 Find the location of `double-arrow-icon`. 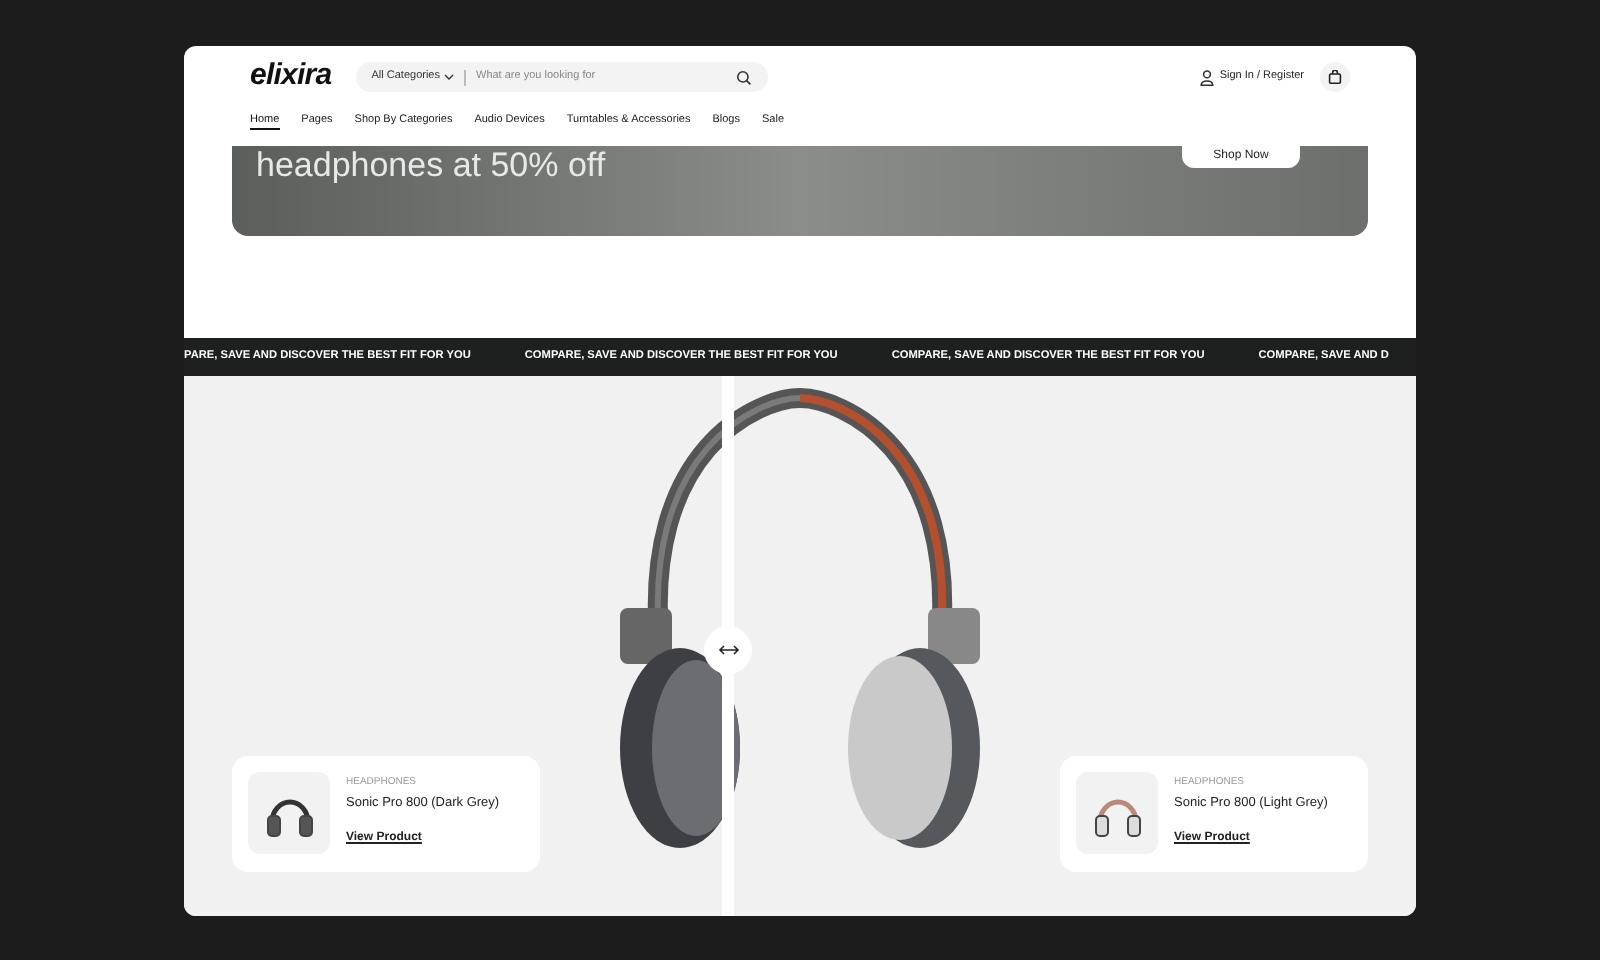

double-arrow-icon is located at coordinates (728, 649).